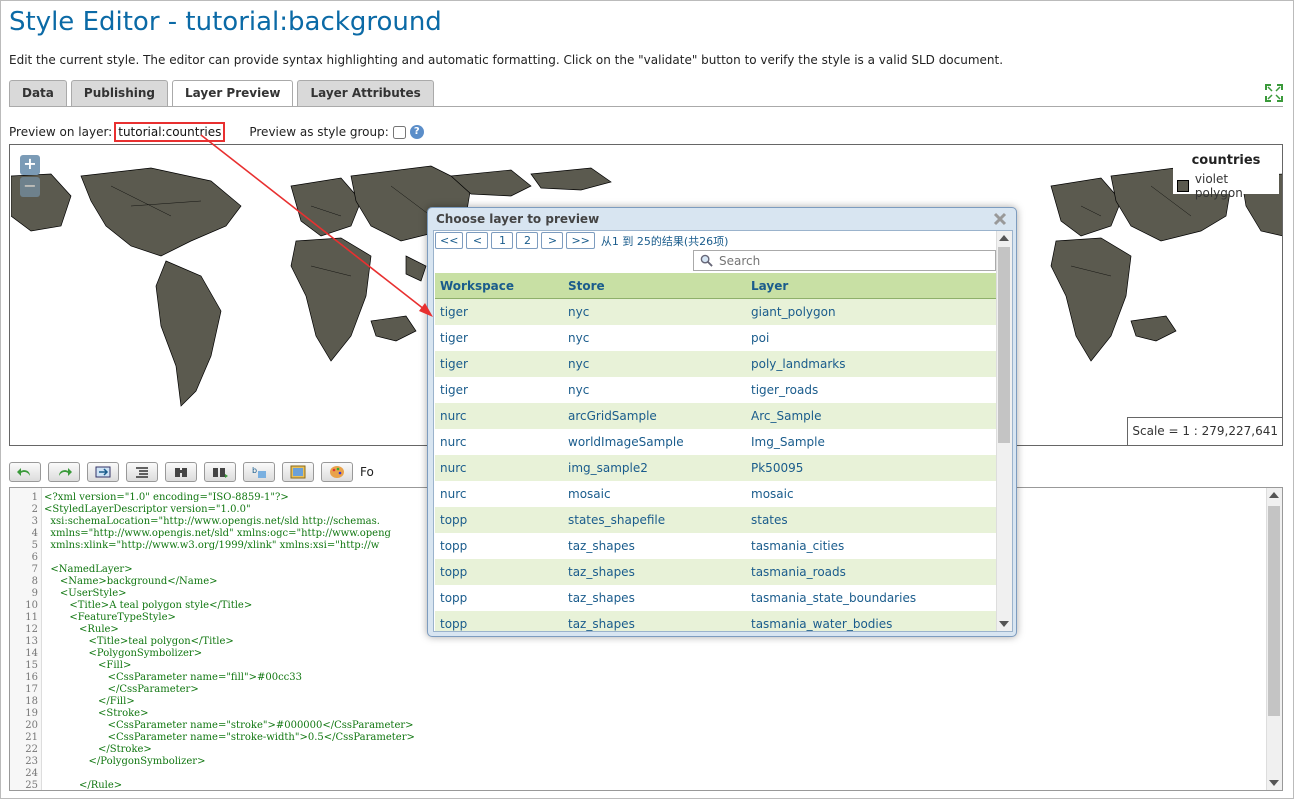  I want to click on table-row: nurc img_sample2 Pk50095, so click(715, 468).